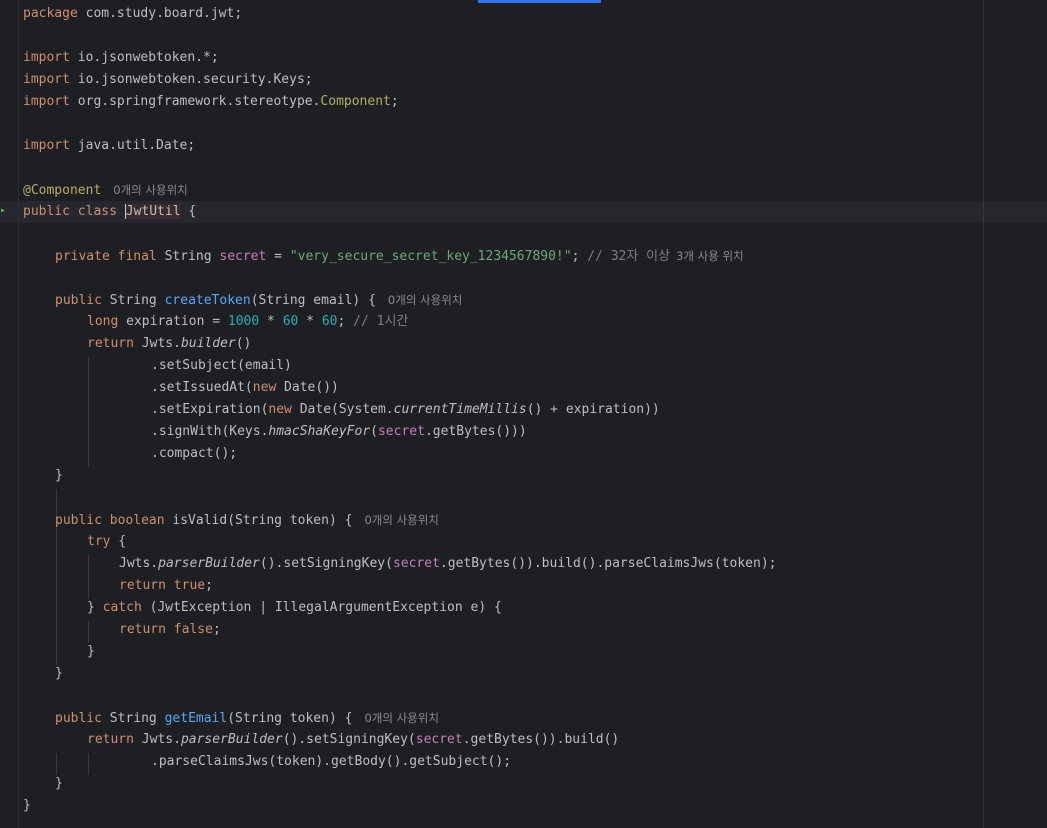 This screenshot has width=1047, height=828. What do you see at coordinates (106, 256) in the screenshot?
I see `keyword: private final` at bounding box center [106, 256].